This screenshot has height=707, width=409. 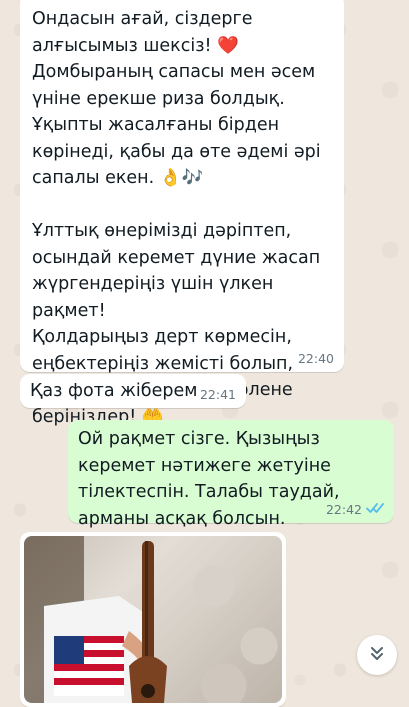 I want to click on chevrons-down-icon, so click(x=377, y=655).